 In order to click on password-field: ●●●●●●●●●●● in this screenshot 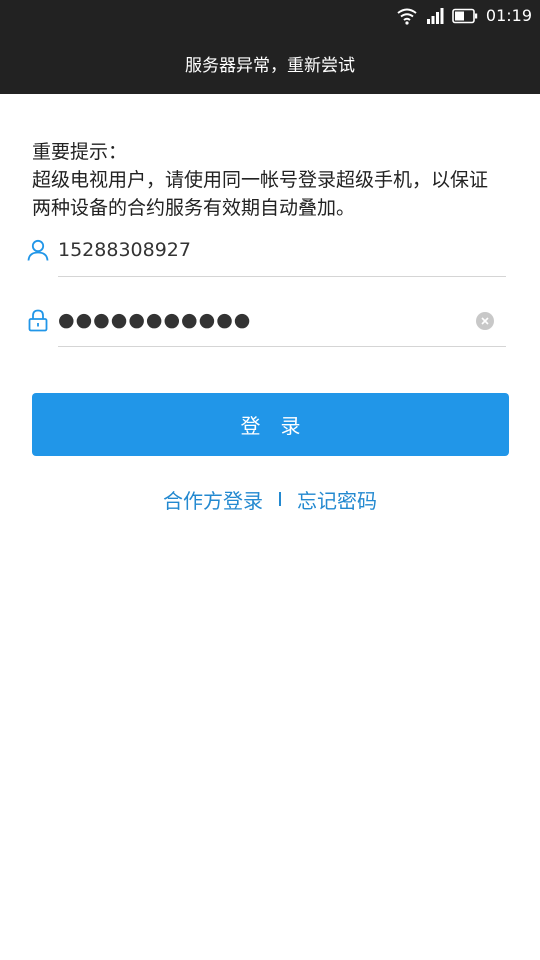, I will do `click(266, 324)`.